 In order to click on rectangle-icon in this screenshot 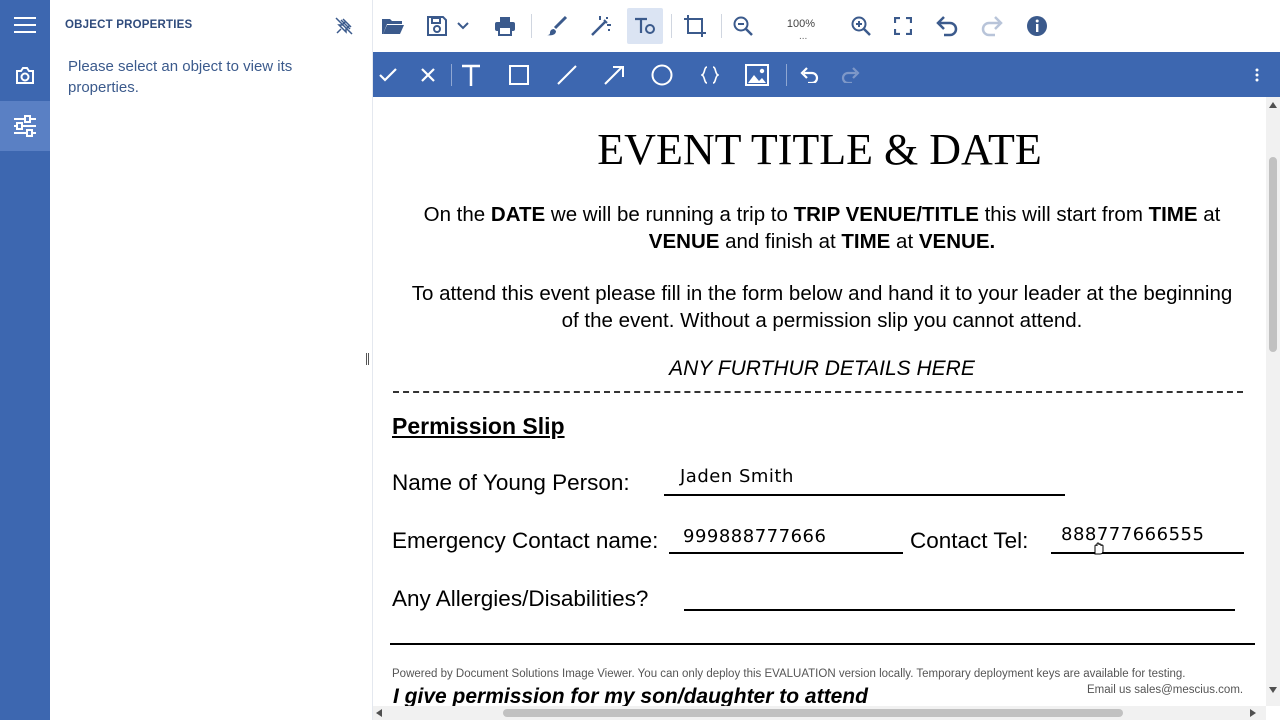, I will do `click(519, 75)`.